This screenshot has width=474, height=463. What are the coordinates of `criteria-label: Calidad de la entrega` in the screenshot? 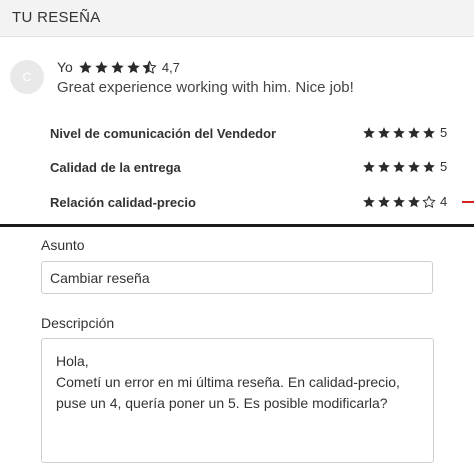 It's located at (115, 167).